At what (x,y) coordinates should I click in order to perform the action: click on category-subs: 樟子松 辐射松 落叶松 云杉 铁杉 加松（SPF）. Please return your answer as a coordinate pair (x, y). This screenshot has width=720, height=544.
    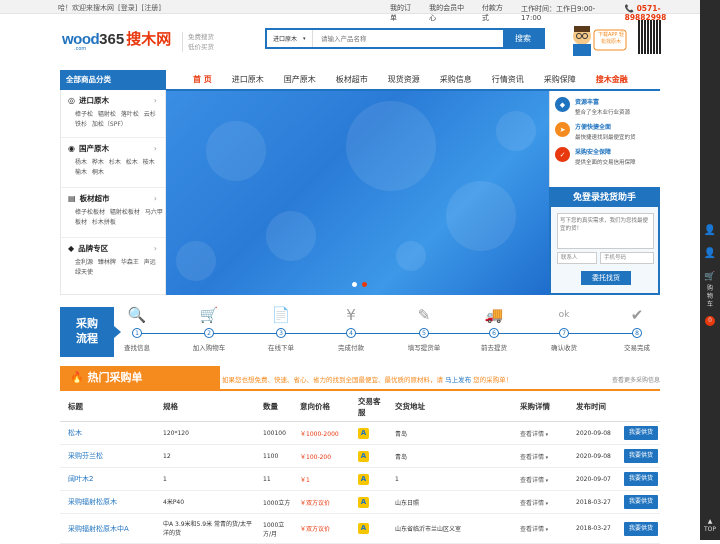
    Looking at the image, I should click on (116, 120).